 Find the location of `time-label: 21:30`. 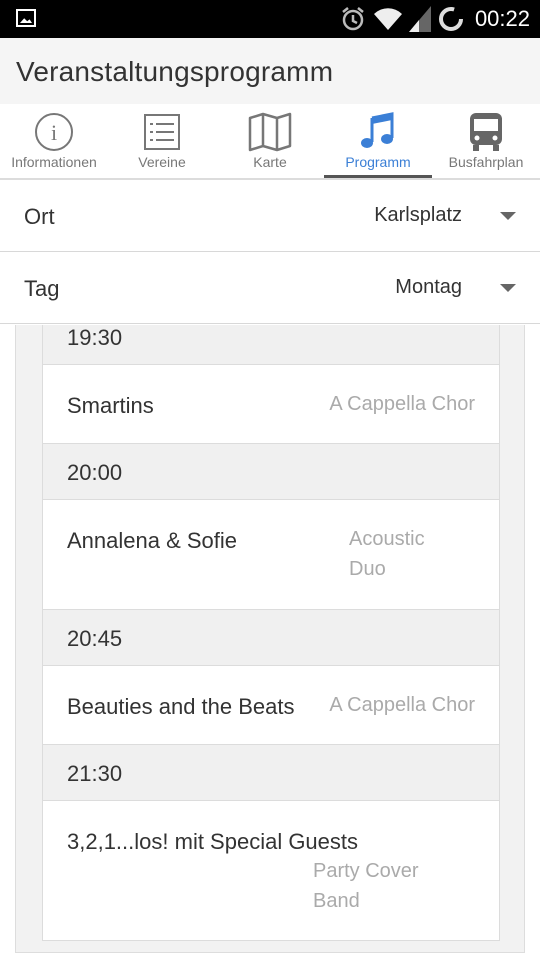

time-label: 21:30 is located at coordinates (95, 773).